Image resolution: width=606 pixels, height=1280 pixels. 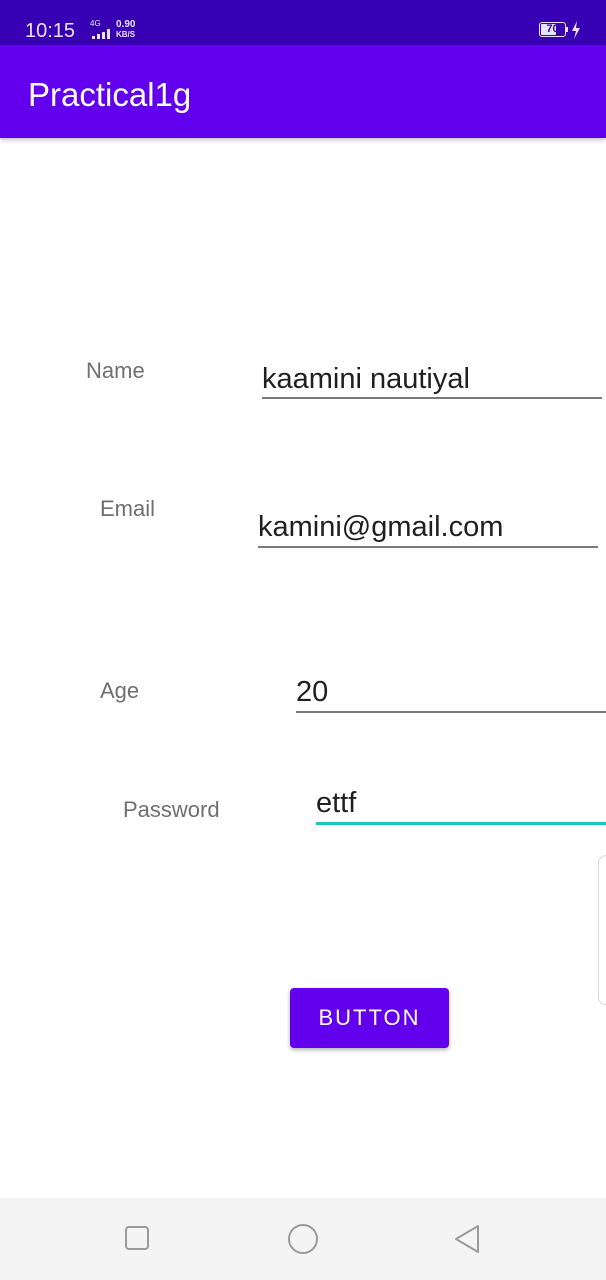 I want to click on recents-button, so click(x=138, y=1239).